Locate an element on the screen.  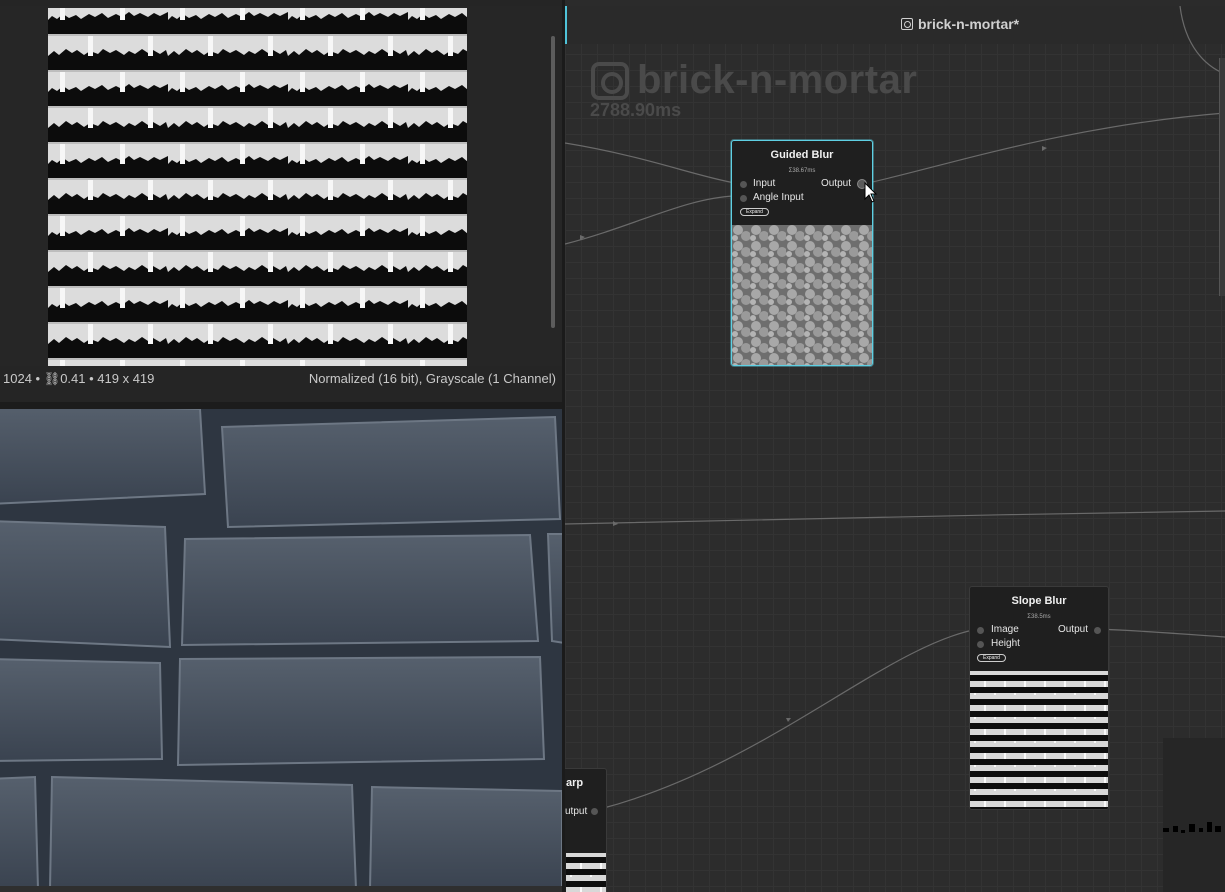
offscreen-node-edge is located at coordinates (1222, 177).